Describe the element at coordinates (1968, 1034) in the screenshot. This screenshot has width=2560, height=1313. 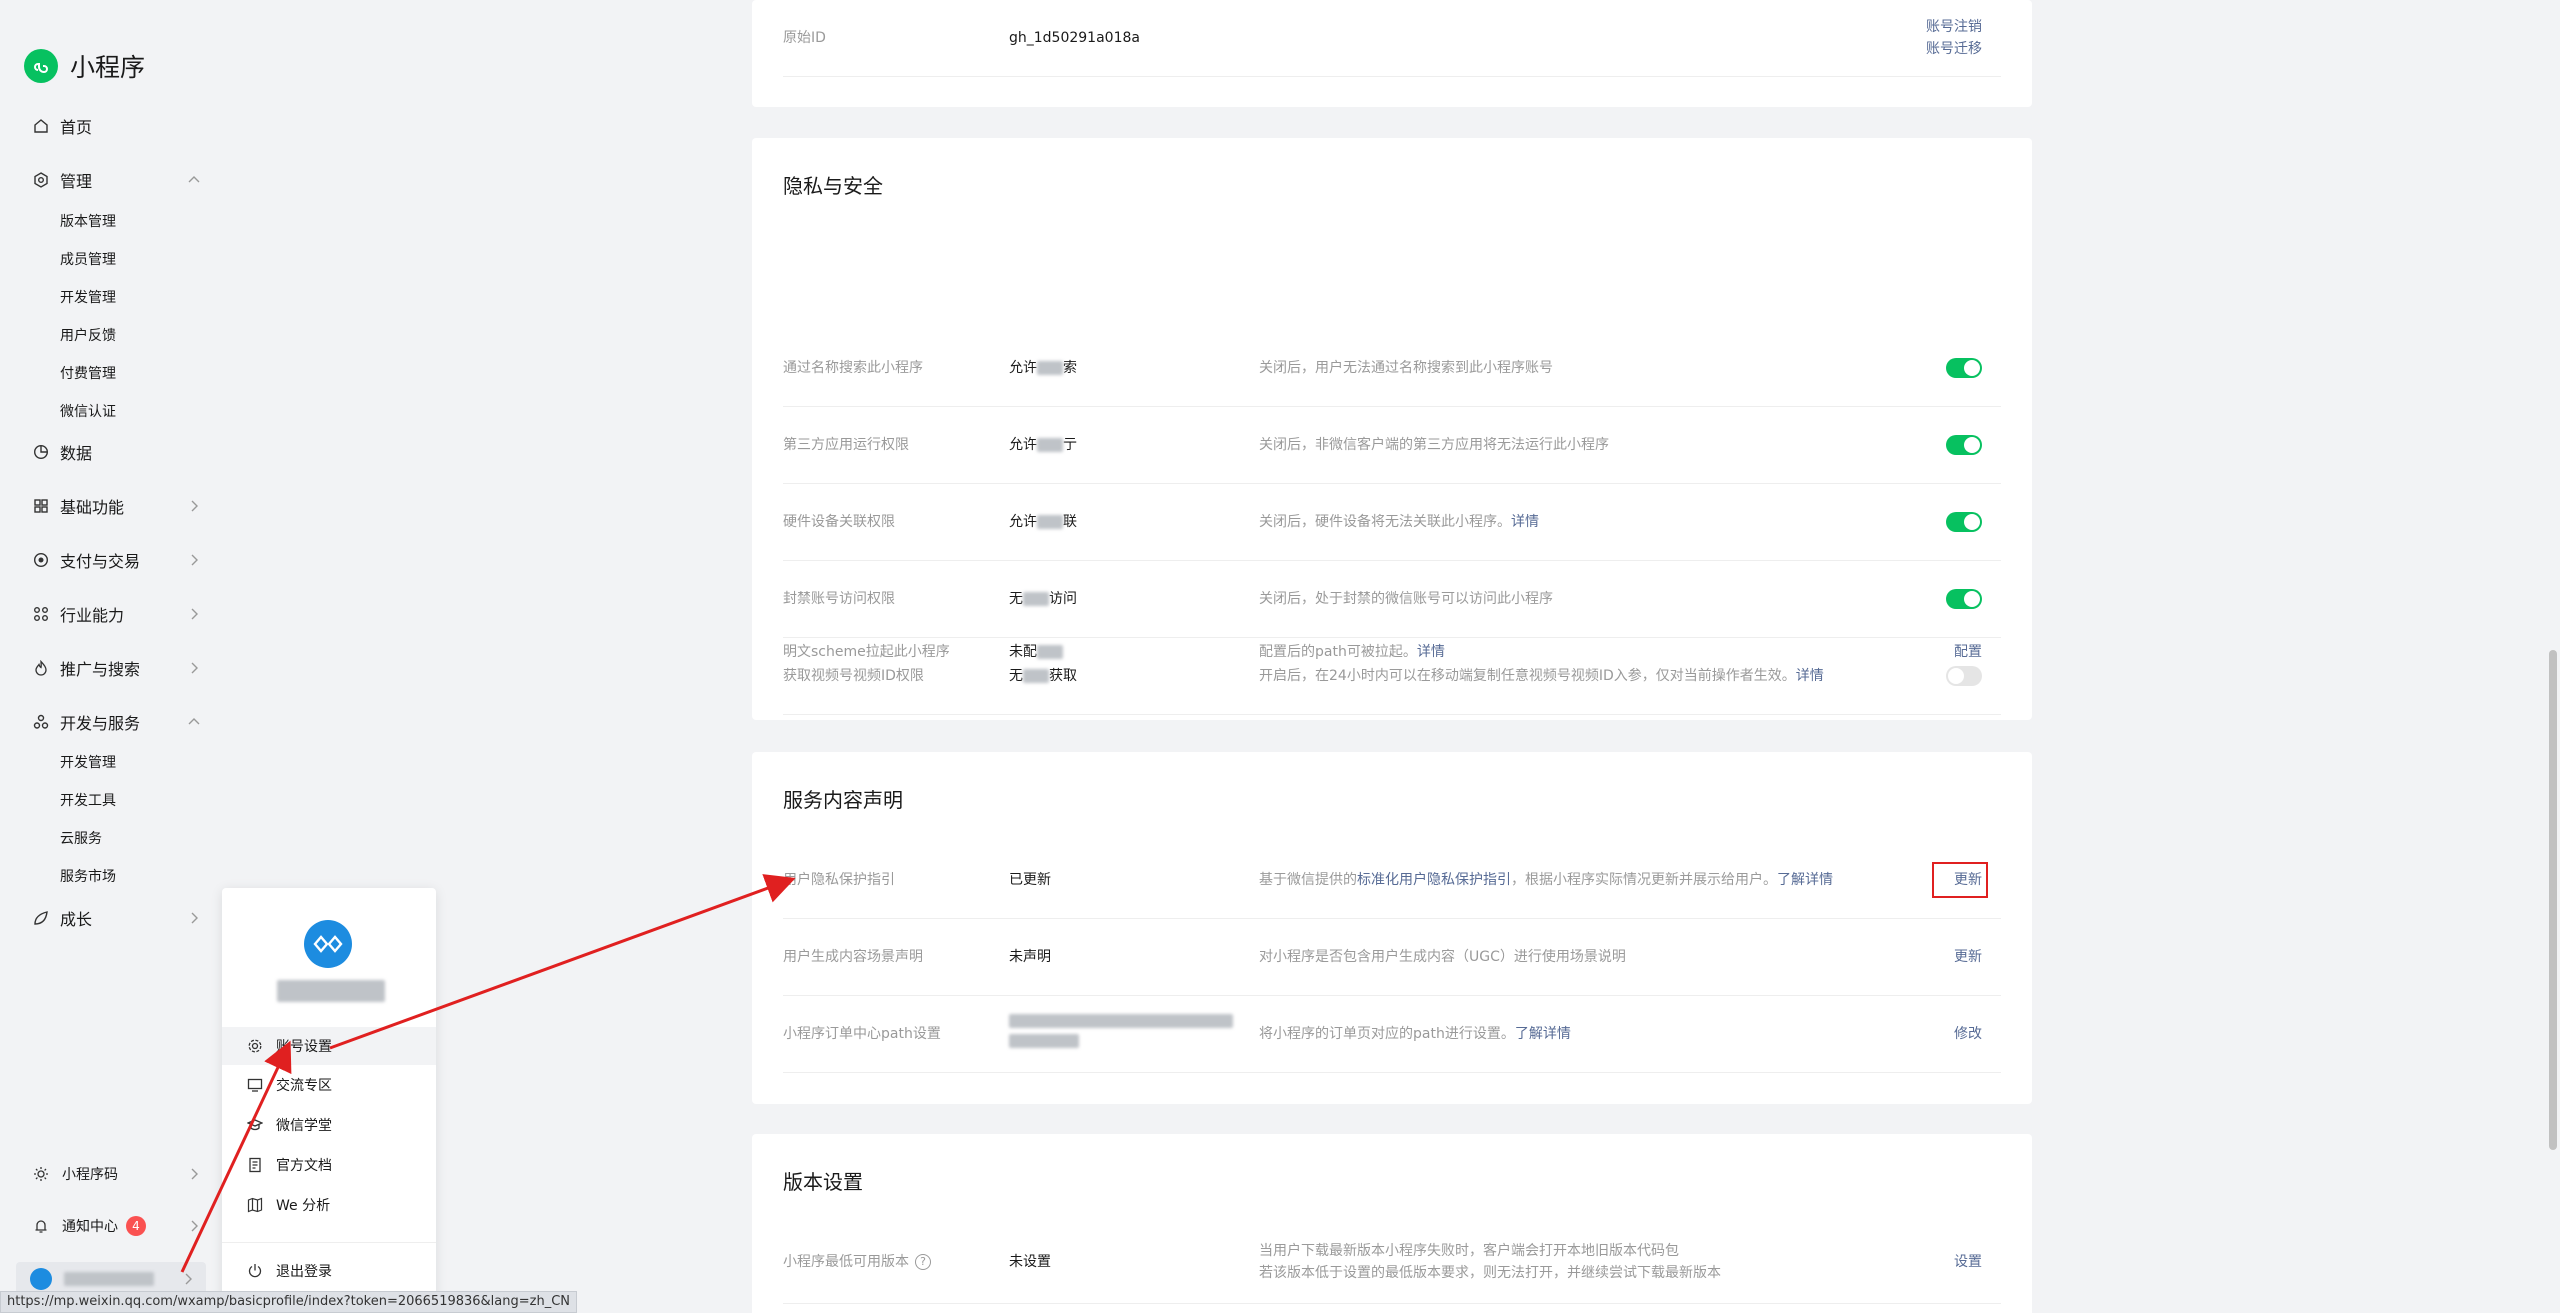
I see `modify-order-path-button: 修改` at that location.